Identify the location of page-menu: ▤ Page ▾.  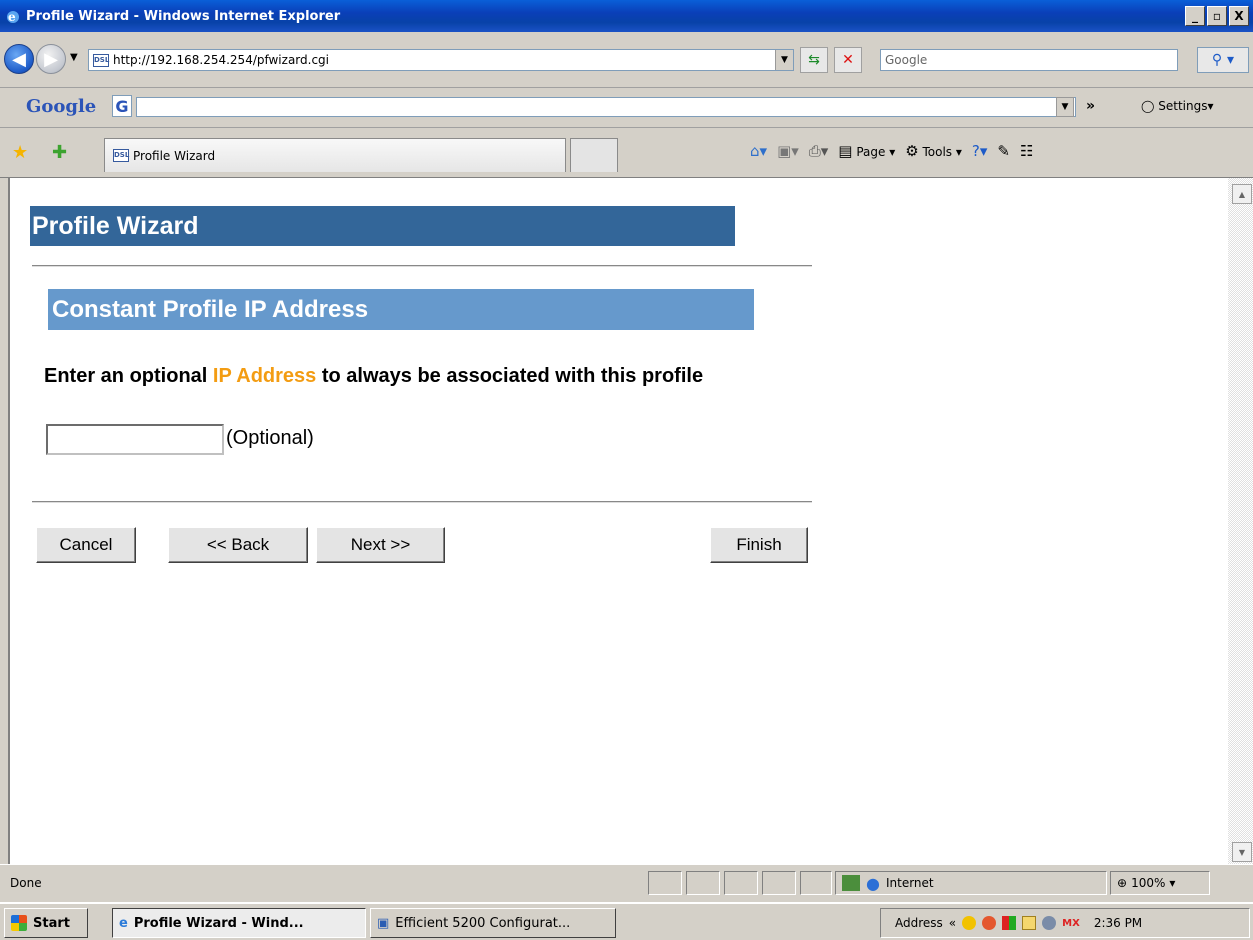
(866, 151).